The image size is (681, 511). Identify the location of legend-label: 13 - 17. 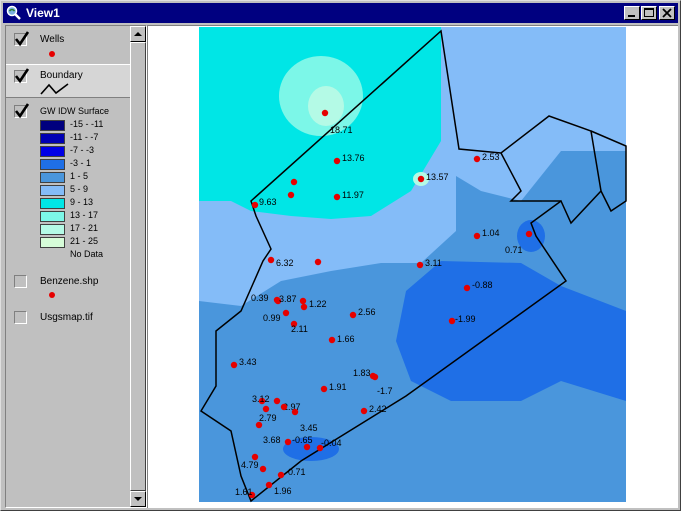
(84, 215).